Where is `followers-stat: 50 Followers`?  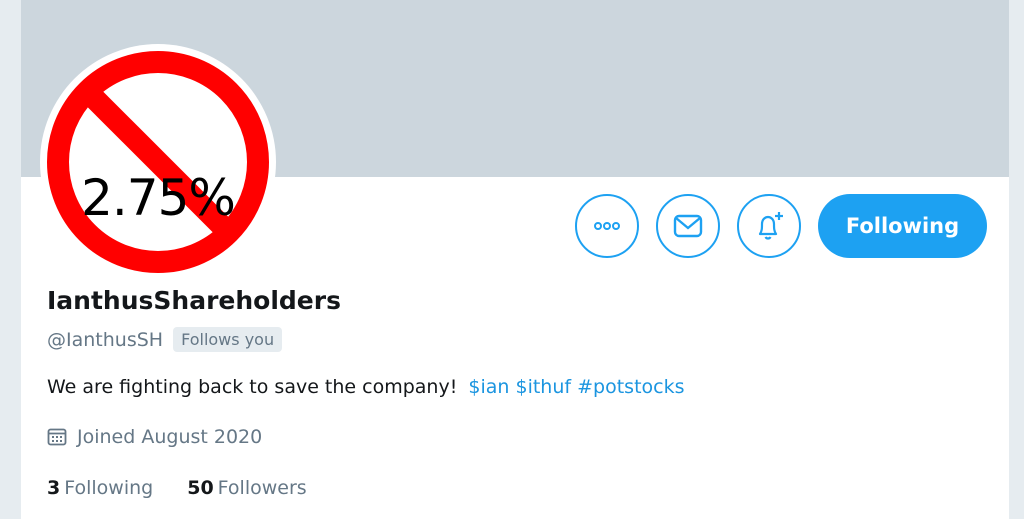 followers-stat: 50 Followers is located at coordinates (246, 488).